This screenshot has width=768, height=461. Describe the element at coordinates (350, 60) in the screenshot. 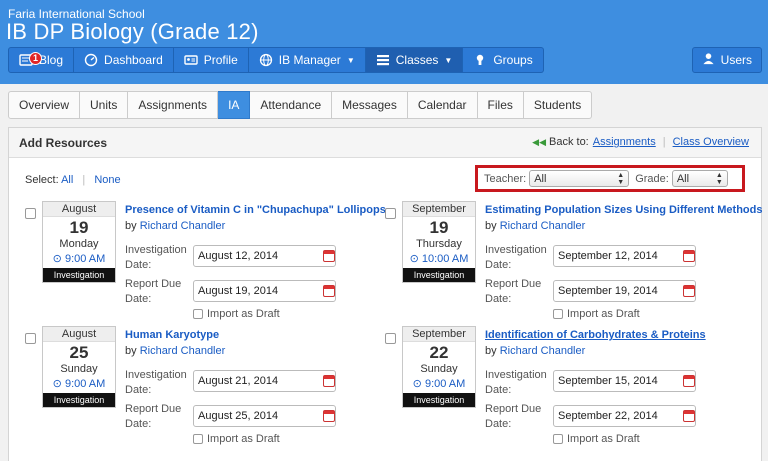

I see `caret-down-icon: ▼` at that location.